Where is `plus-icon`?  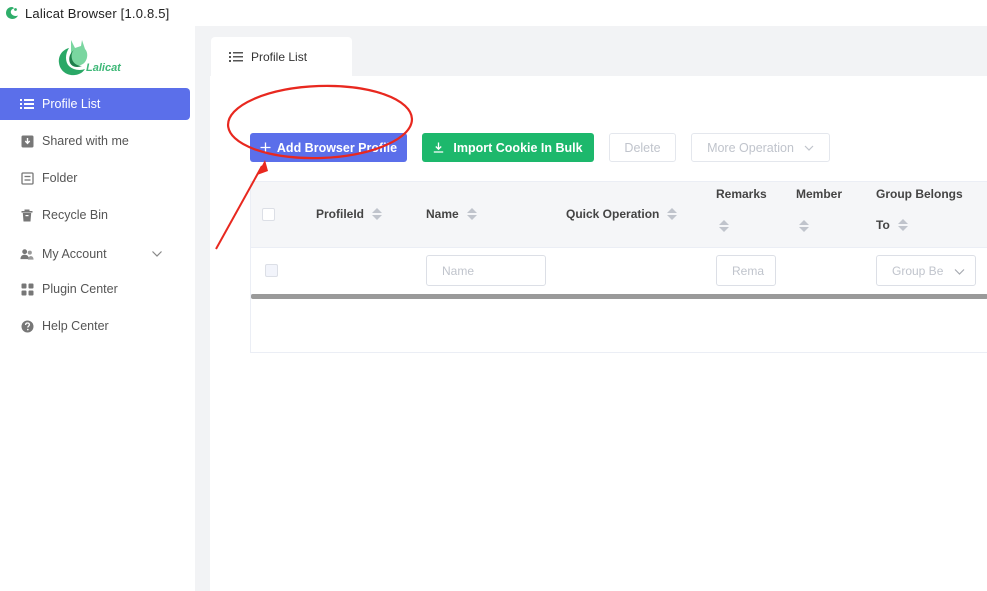 plus-icon is located at coordinates (265, 147).